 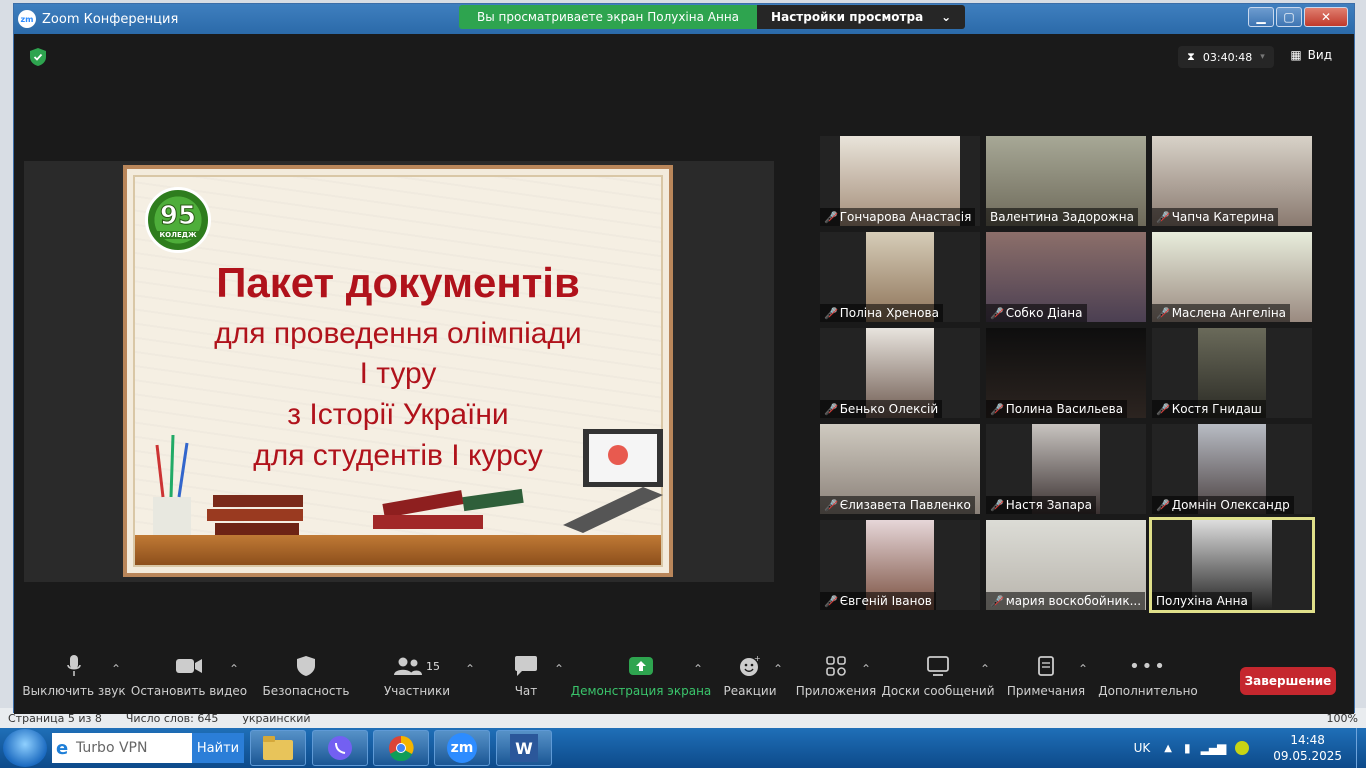 What do you see at coordinates (836, 680) in the screenshot?
I see `apps-button: Приложения` at bounding box center [836, 680].